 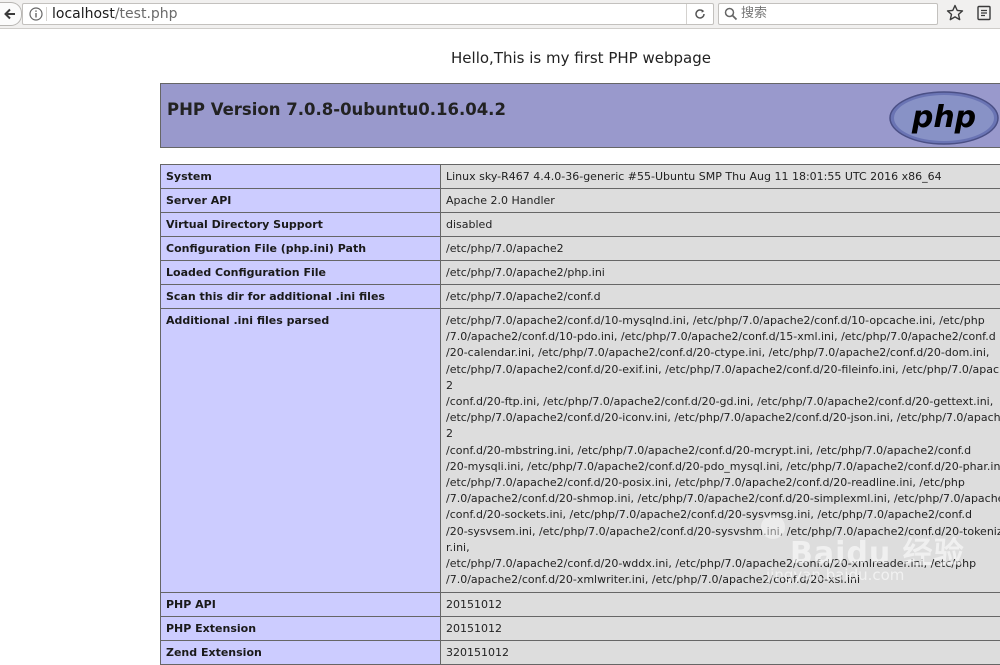 What do you see at coordinates (720, 201) in the screenshot?
I see `row-value: Apache 2.0 Handler` at bounding box center [720, 201].